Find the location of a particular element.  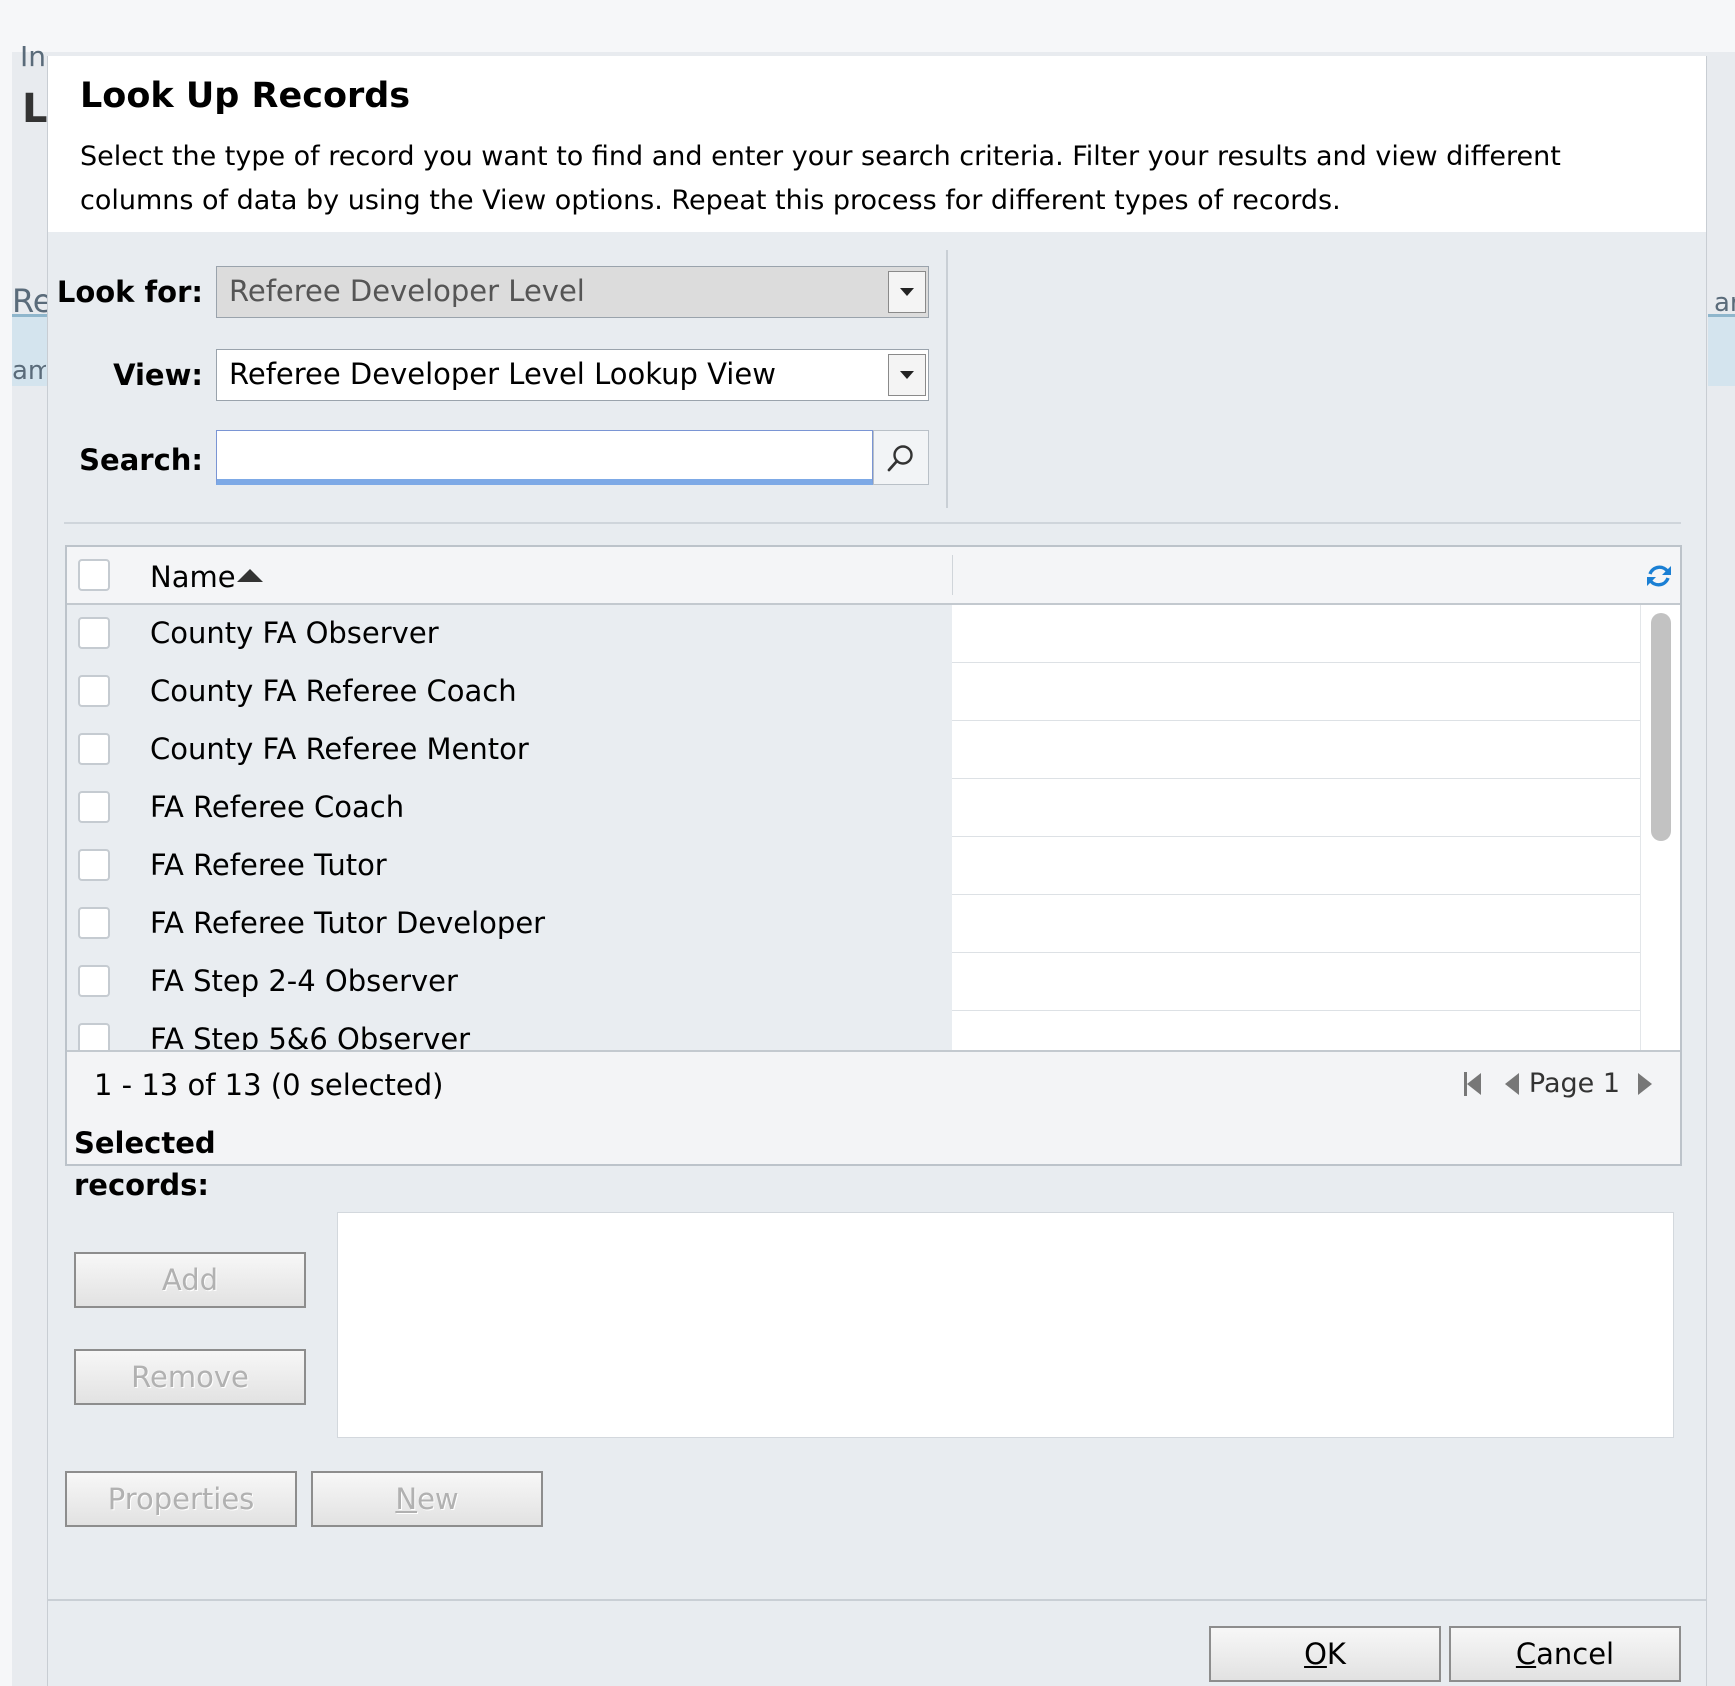

look-for-select: Referee Developer Level is located at coordinates (572, 292).